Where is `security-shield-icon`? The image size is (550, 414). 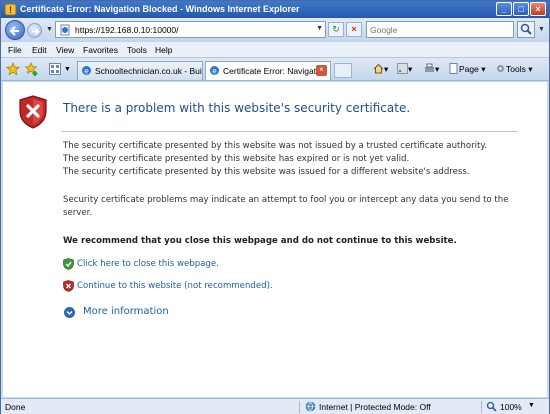 security-shield-icon is located at coordinates (33, 112).